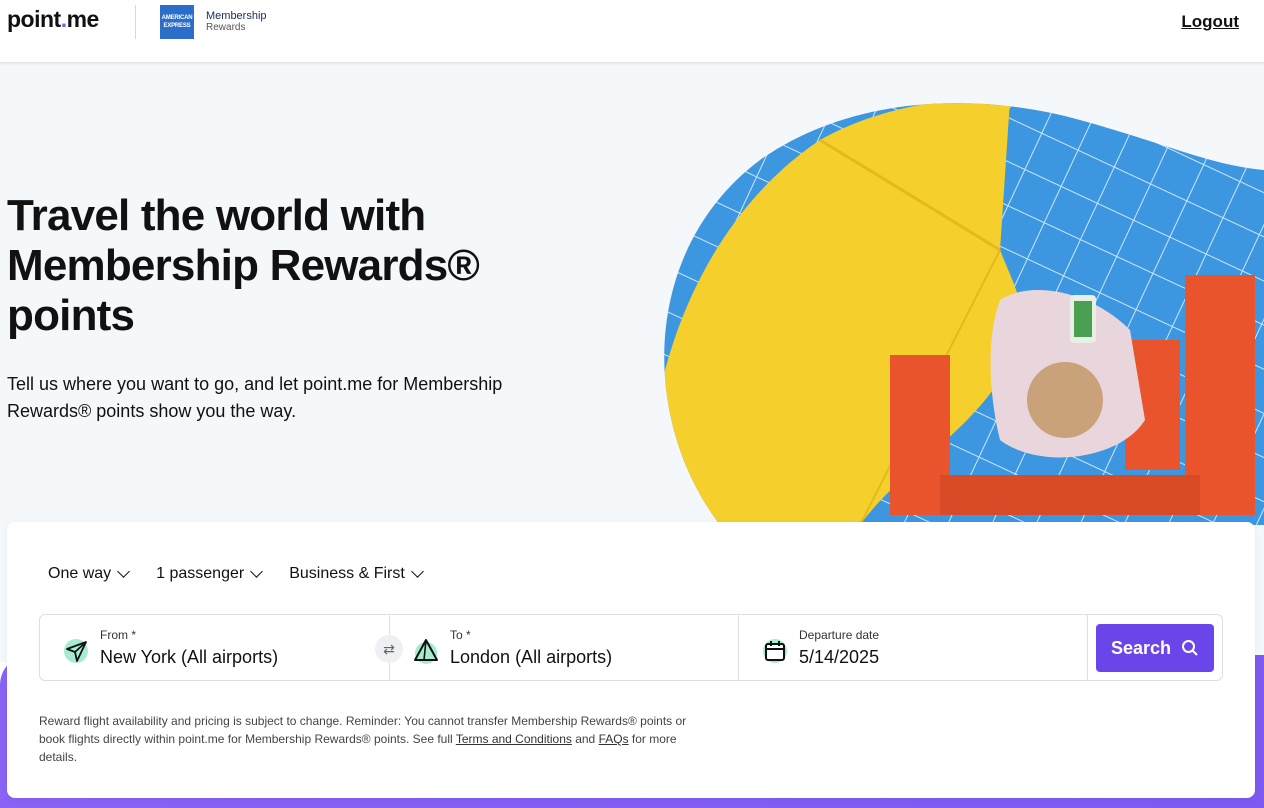 The image size is (1264, 808). What do you see at coordinates (1141, 647) in the screenshot?
I see `search-button-label: Search` at bounding box center [1141, 647].